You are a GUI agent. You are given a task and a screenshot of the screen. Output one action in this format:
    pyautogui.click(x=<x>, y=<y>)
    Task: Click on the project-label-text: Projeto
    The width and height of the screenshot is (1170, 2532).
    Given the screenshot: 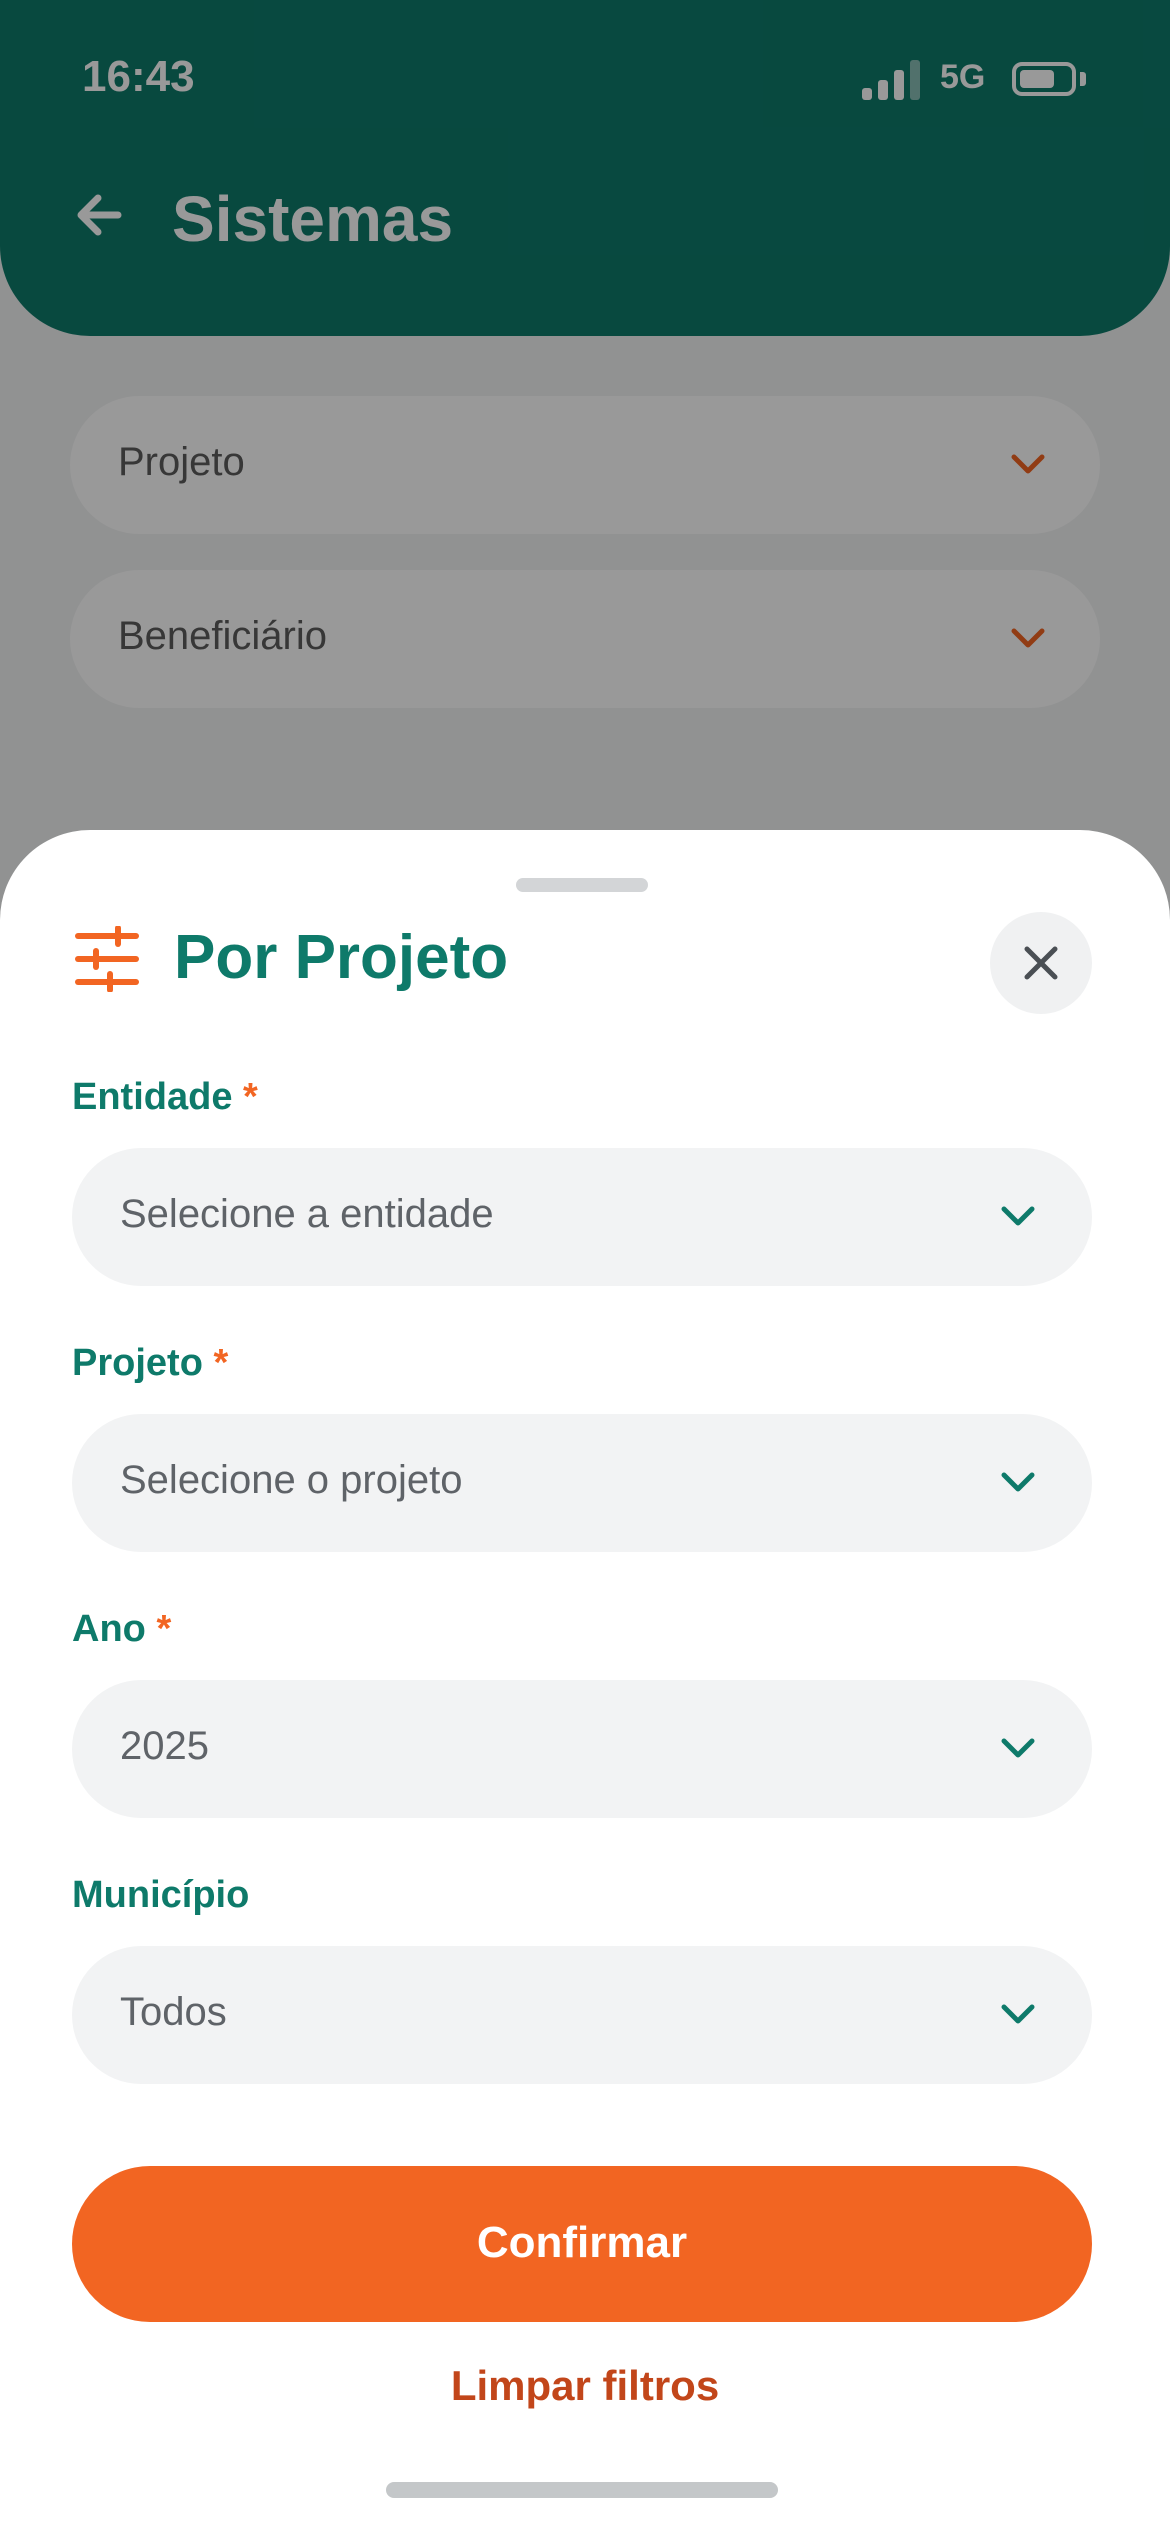 What is the action you would take?
    pyautogui.click(x=137, y=1363)
    